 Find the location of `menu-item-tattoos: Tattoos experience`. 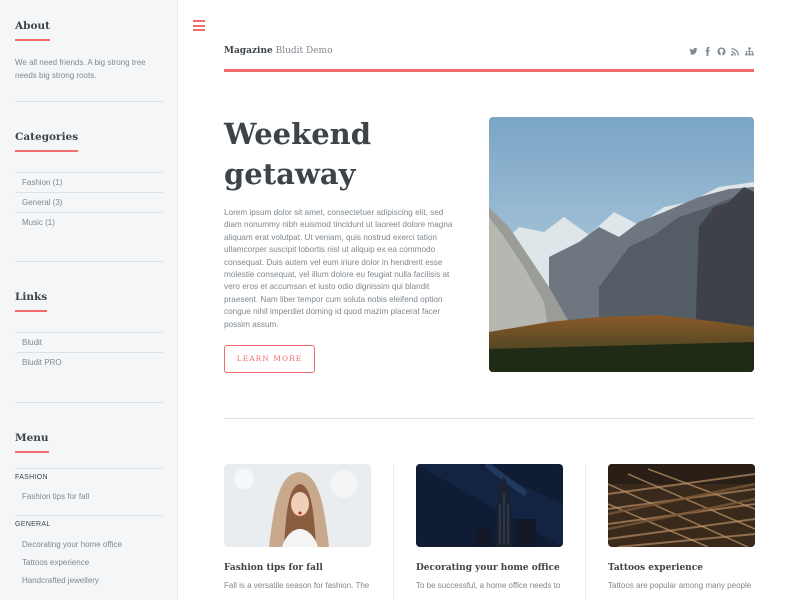

menu-item-tattoos: Tattoos experience is located at coordinates (89, 562).